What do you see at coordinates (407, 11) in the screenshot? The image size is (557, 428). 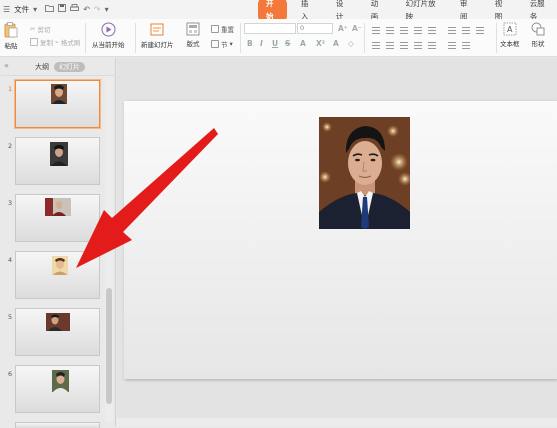 I see `ribbon-tabs: 开始 插入 设计 动画 幻灯片放映 审阅 视图 云服务` at bounding box center [407, 11].